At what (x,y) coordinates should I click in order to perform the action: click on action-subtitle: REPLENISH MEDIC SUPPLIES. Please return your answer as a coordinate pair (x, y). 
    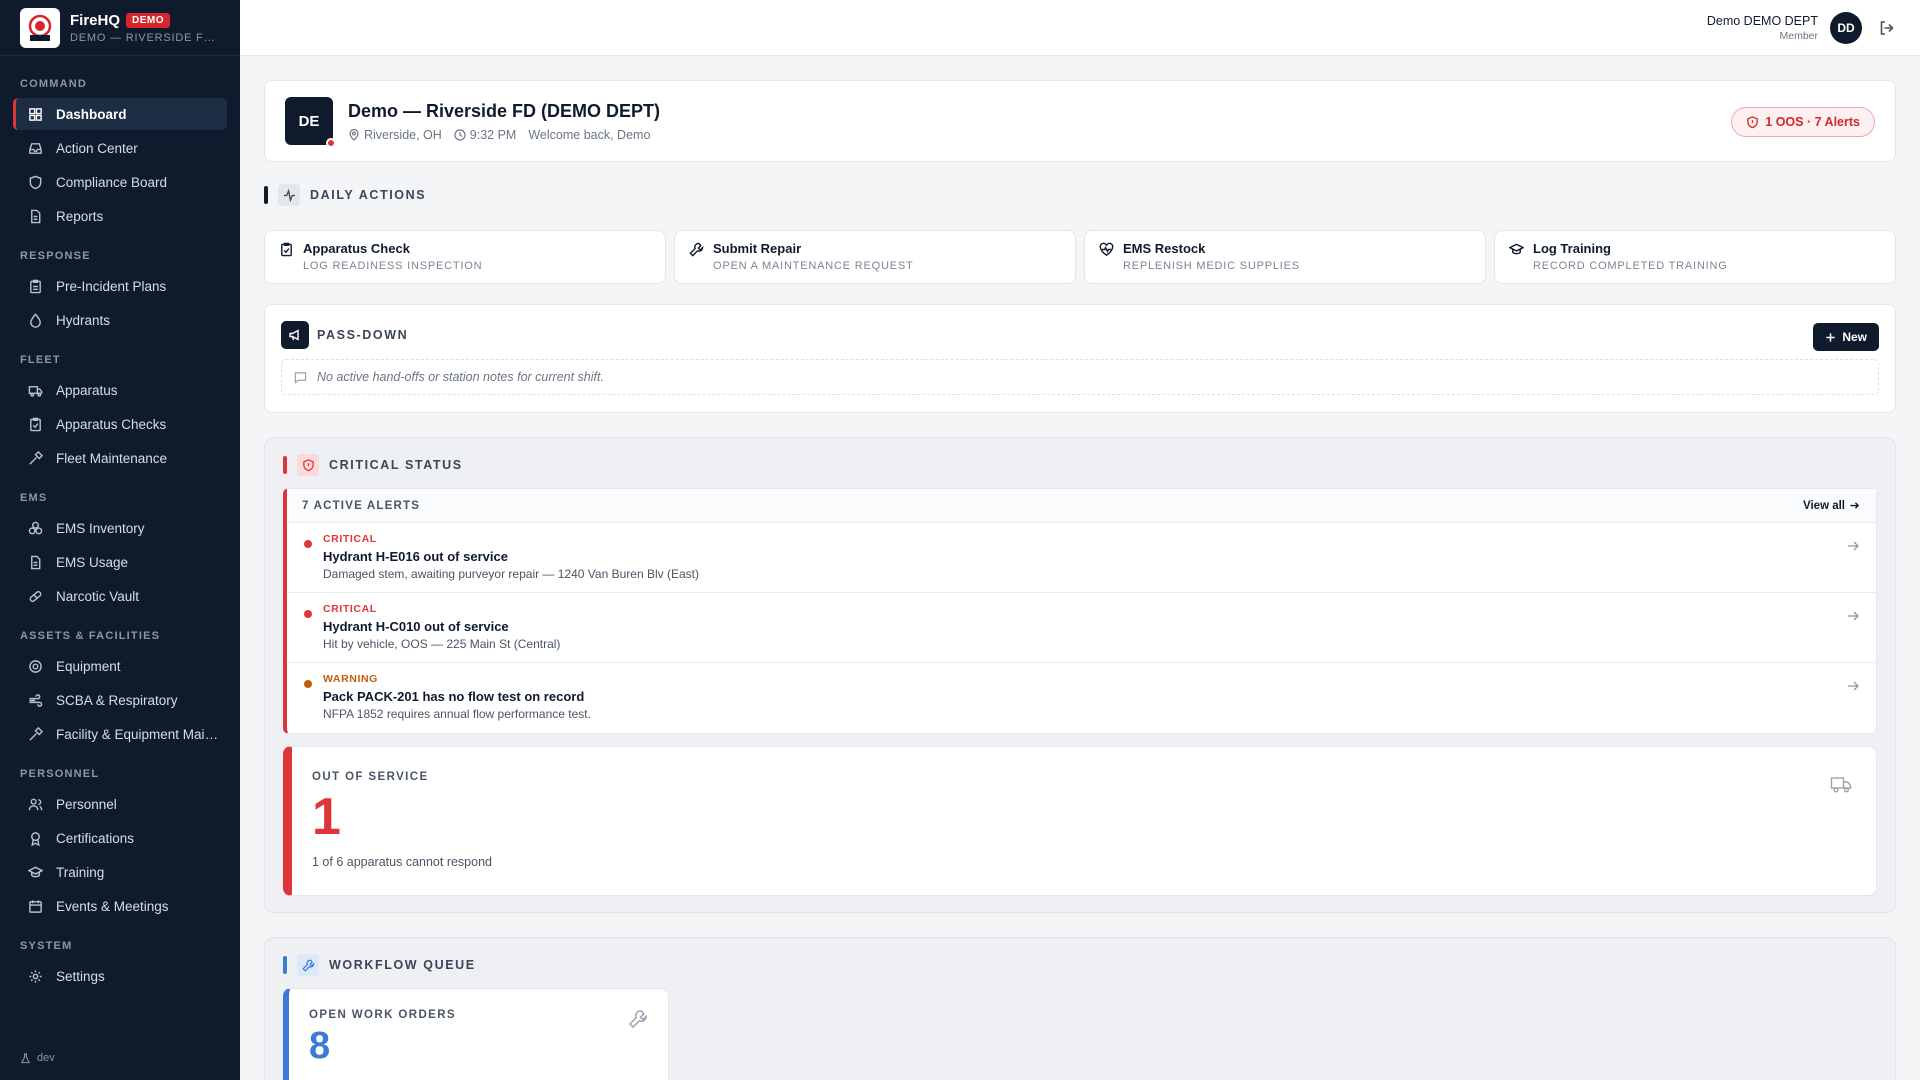
    Looking at the image, I should click on (1211, 266).